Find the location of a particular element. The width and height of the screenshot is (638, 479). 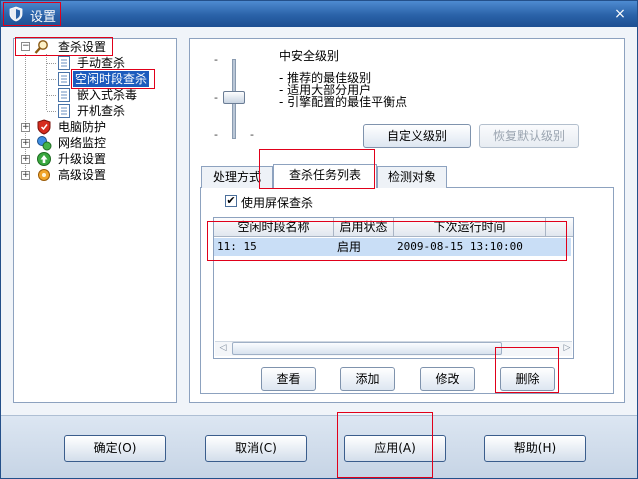

tab-detection-objects: 检测对象 is located at coordinates (412, 177).